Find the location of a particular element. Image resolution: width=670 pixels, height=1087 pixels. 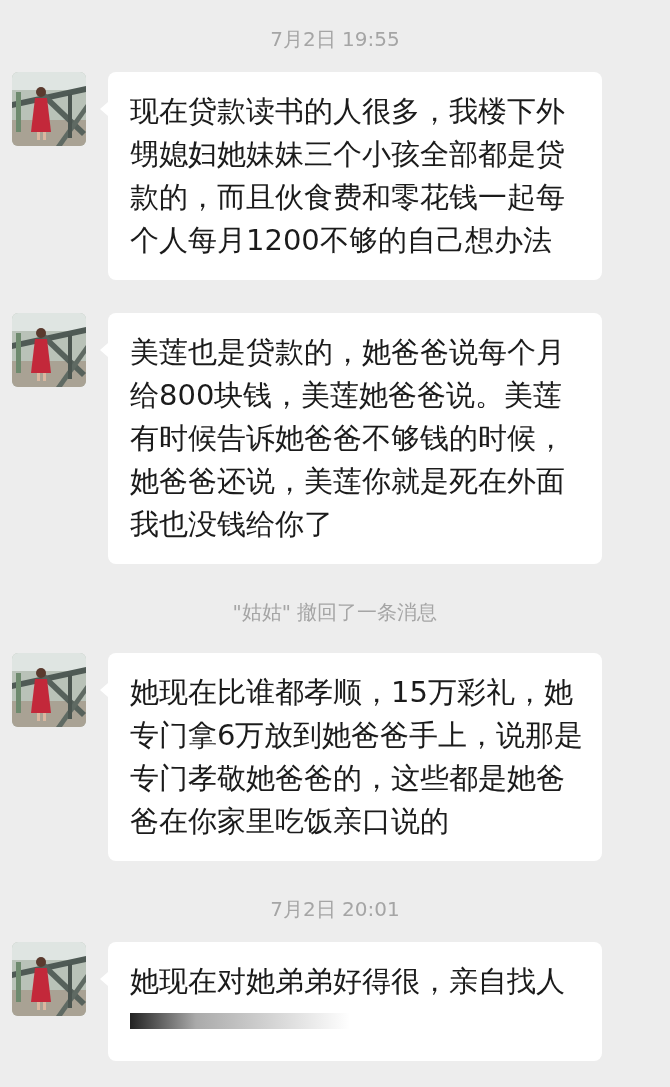

timestamp: 7月2日 19:55 is located at coordinates (335, 39).